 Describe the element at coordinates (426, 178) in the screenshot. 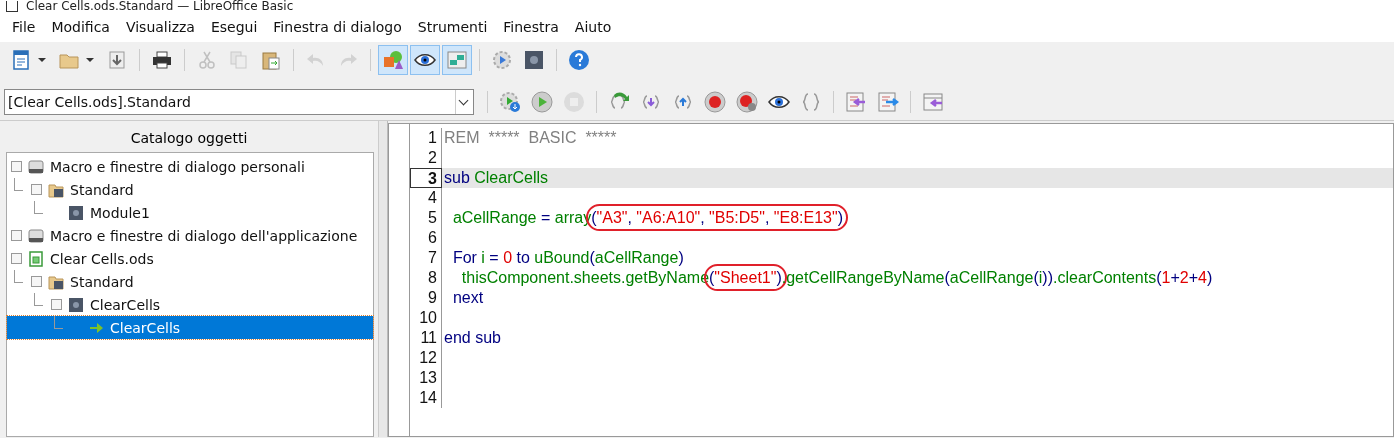

I see `line-number: 3` at that location.